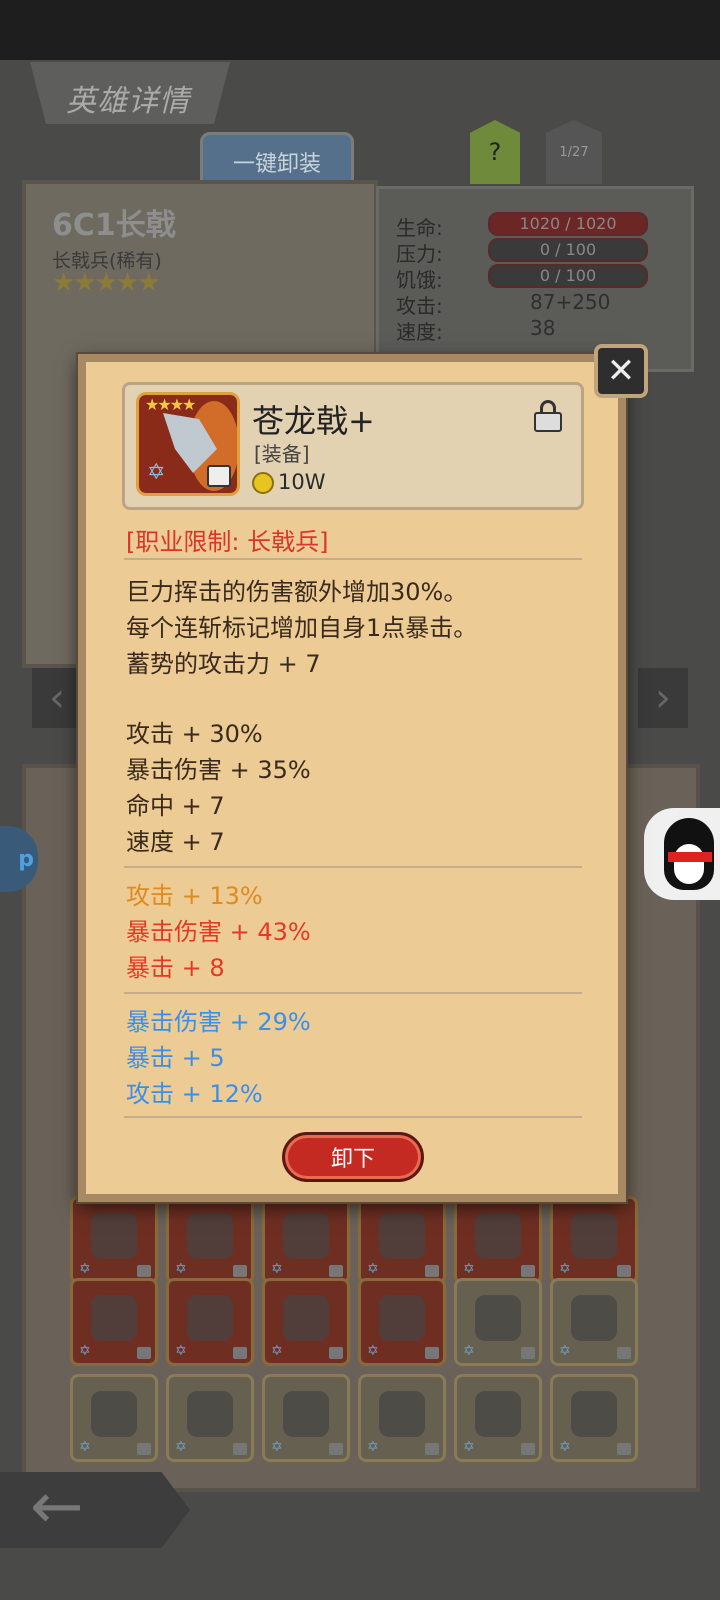 The width and height of the screenshot is (720, 1600). Describe the element at coordinates (194, 896) in the screenshot. I see `bonus-stat-orange: 攻击 + 13%` at that location.